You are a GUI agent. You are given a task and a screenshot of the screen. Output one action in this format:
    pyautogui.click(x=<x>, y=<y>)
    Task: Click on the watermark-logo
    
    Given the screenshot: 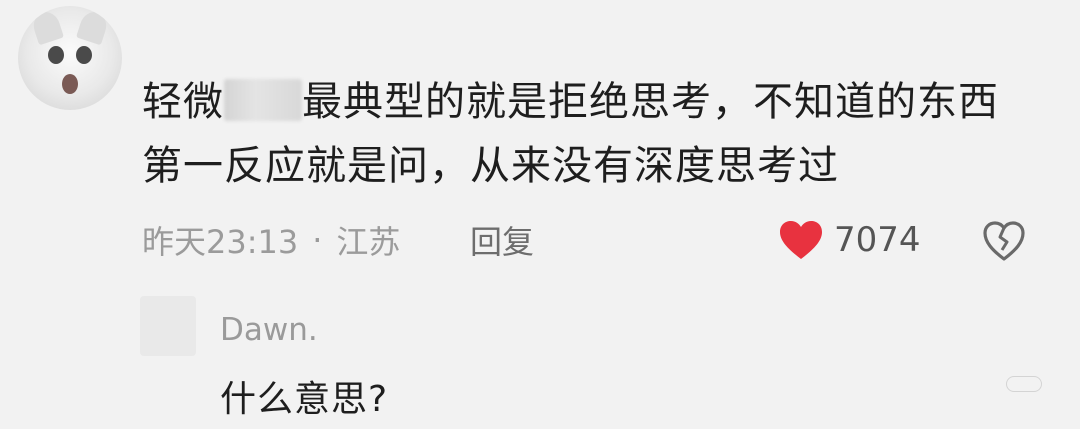 What is the action you would take?
    pyautogui.click(x=1024, y=384)
    